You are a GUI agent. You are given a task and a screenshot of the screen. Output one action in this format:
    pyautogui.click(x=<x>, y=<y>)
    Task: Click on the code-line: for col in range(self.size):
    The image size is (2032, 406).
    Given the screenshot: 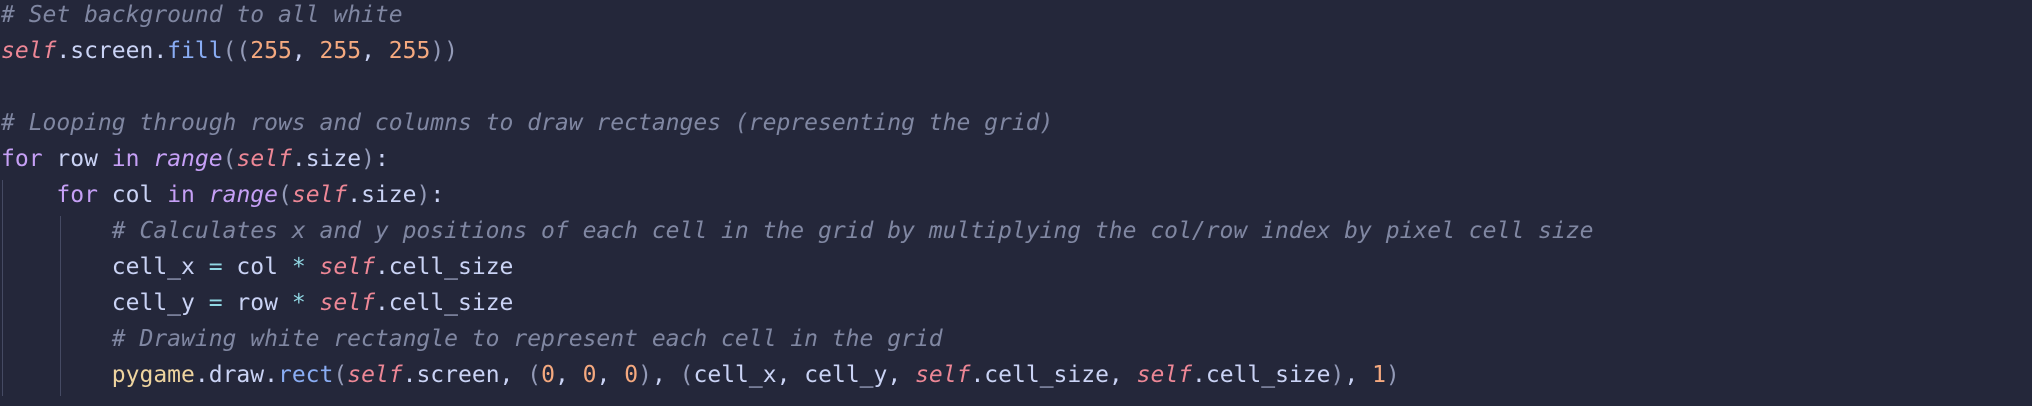 What is the action you would take?
    pyautogui.click(x=222, y=195)
    